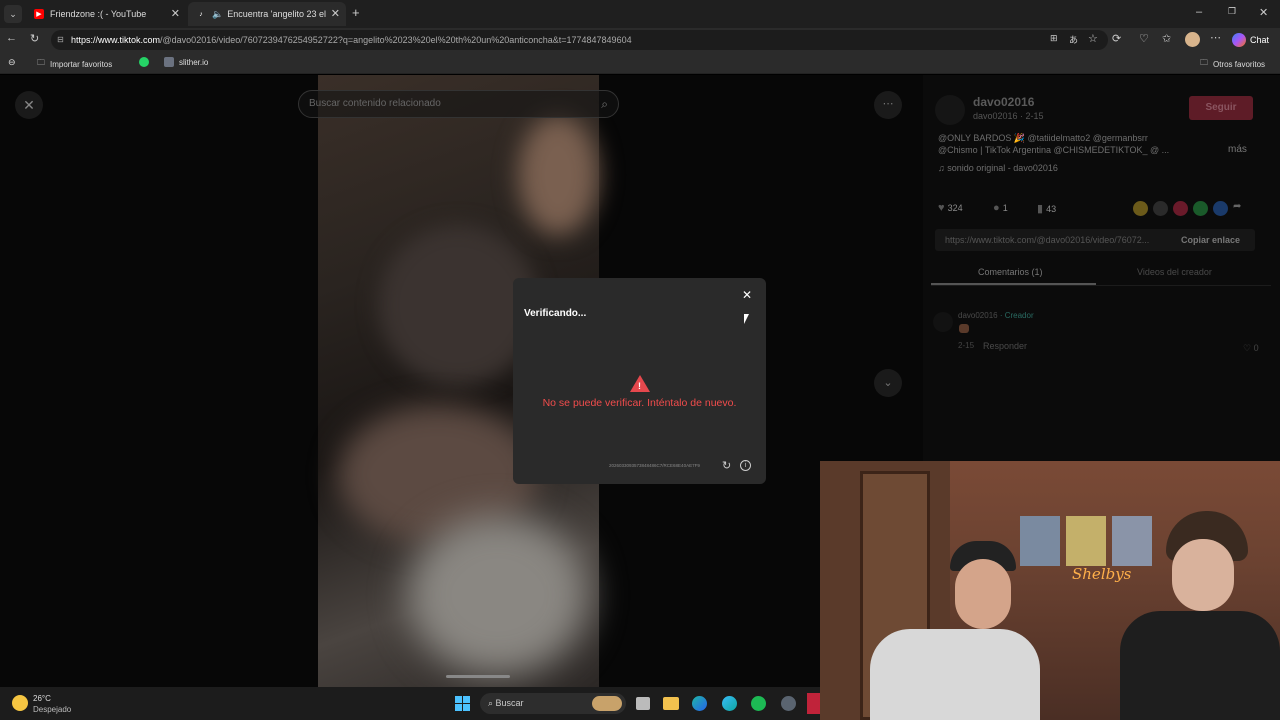  What do you see at coordinates (729, 703) in the screenshot?
I see `edge-beta-icon` at bounding box center [729, 703].